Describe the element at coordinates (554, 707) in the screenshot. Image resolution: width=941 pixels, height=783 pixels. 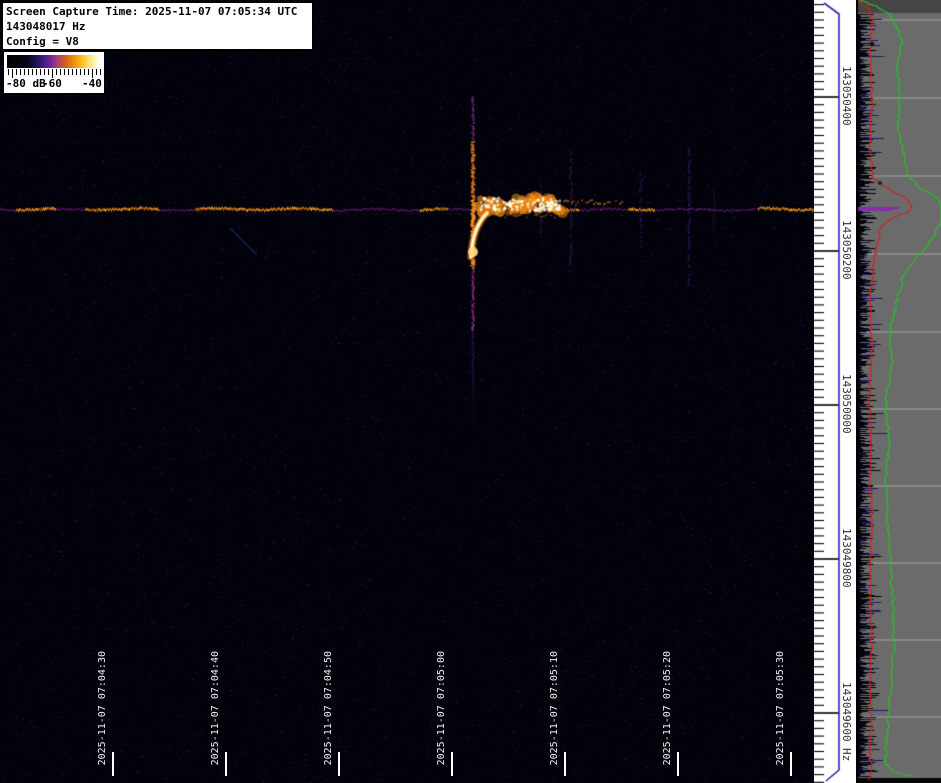
I see `time-tick-label: 2025-11-07 07:05:10` at that location.